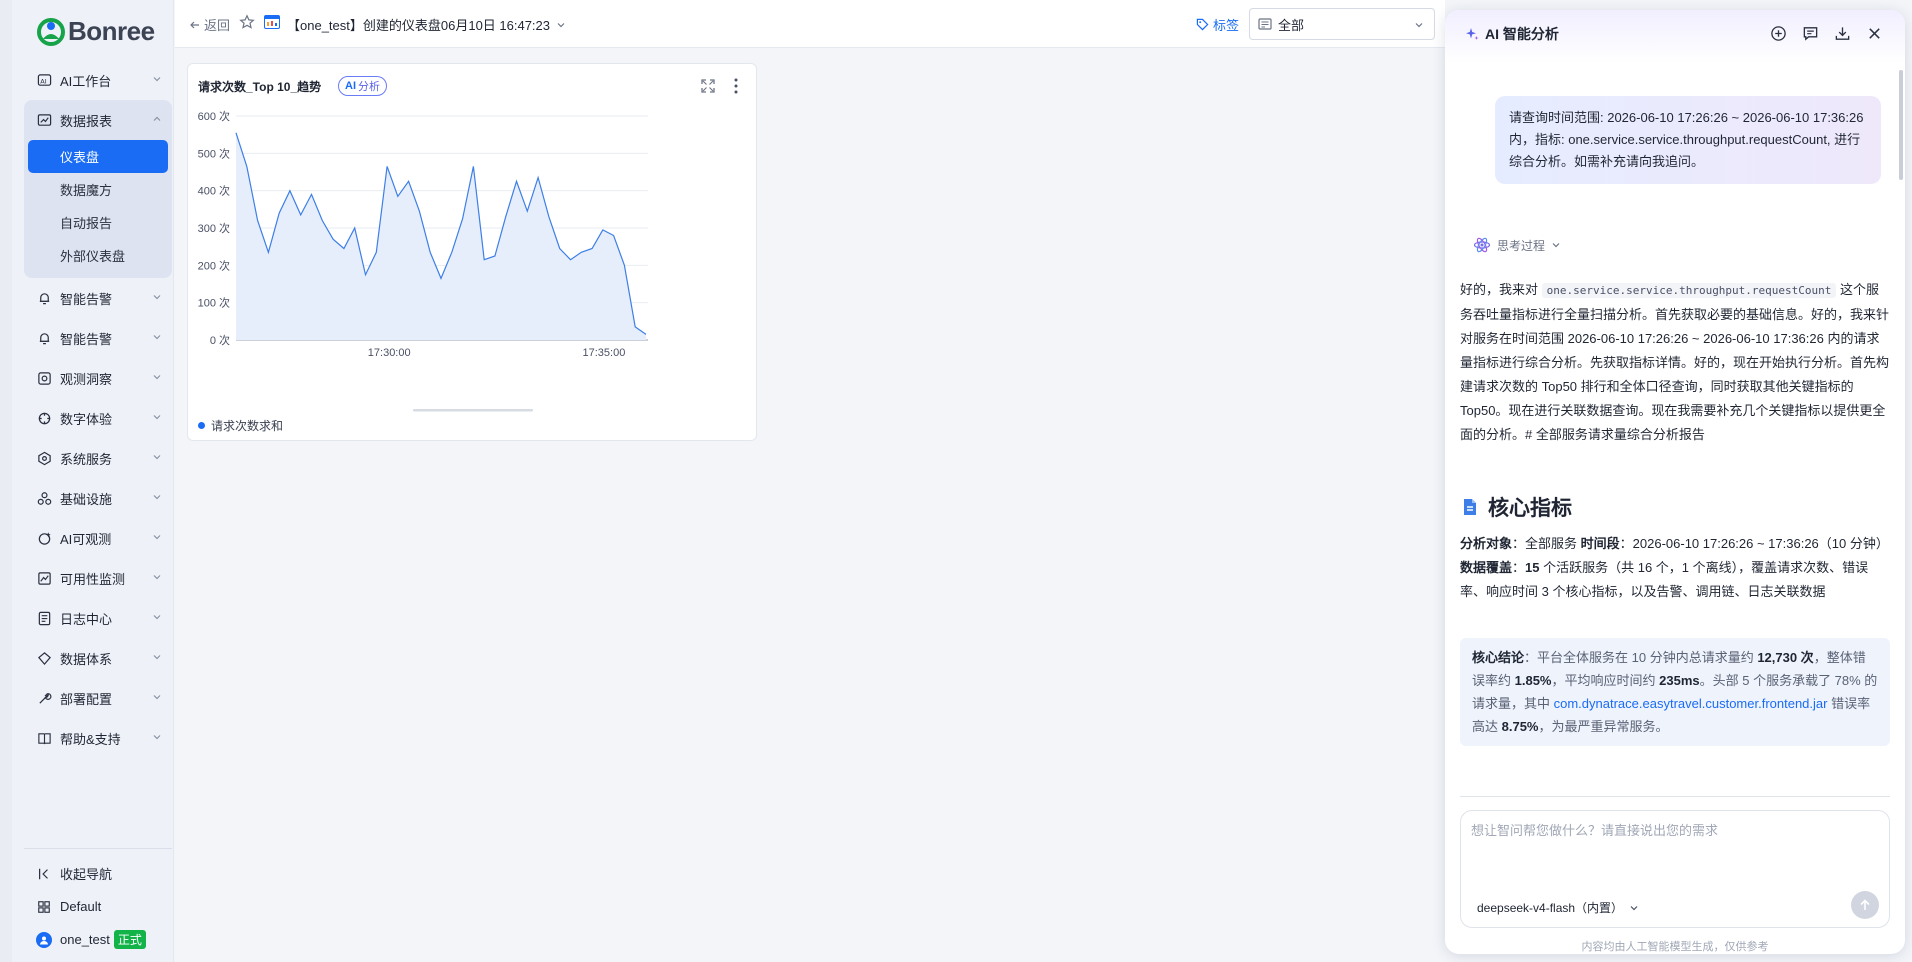 The width and height of the screenshot is (1912, 962). I want to click on nav-label: 数字体验, so click(86, 419).